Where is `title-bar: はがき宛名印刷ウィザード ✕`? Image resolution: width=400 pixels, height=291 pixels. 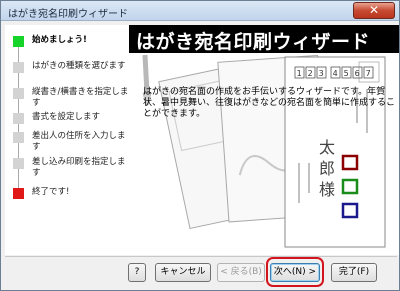
title-bar: はがき宛名印刷ウィザード ✕ is located at coordinates (200, 11).